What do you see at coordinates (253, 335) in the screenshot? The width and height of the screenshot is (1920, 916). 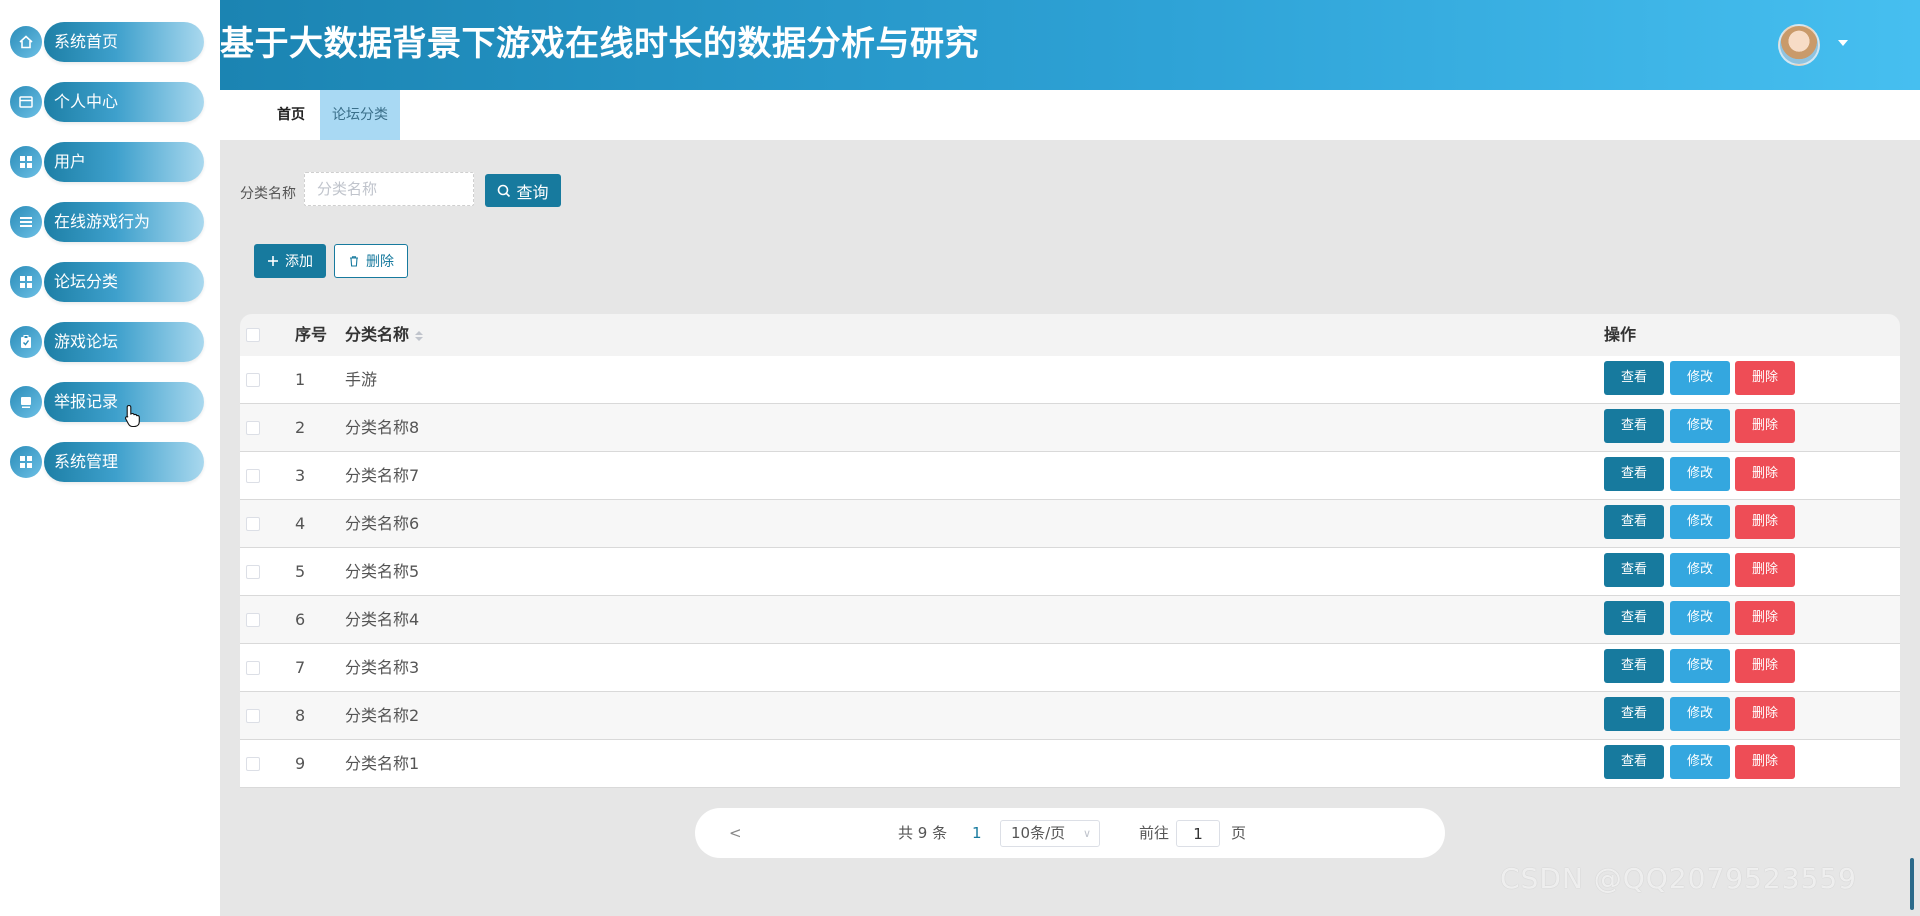 I see `select-all-checkbox` at bounding box center [253, 335].